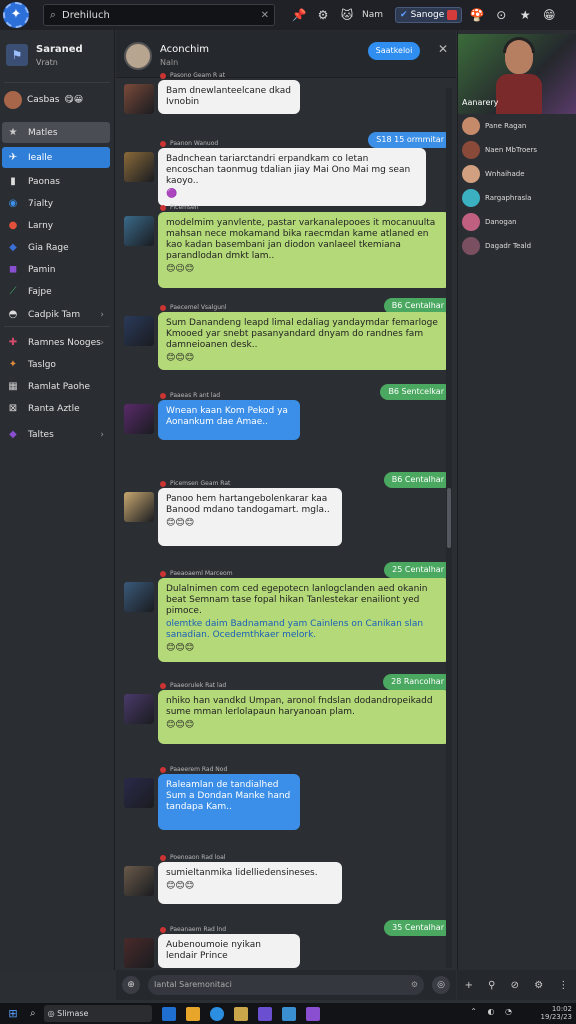 This screenshot has height=1024, width=576. Describe the element at coordinates (518, 222) in the screenshot. I see `contact-item: Danogan` at that location.